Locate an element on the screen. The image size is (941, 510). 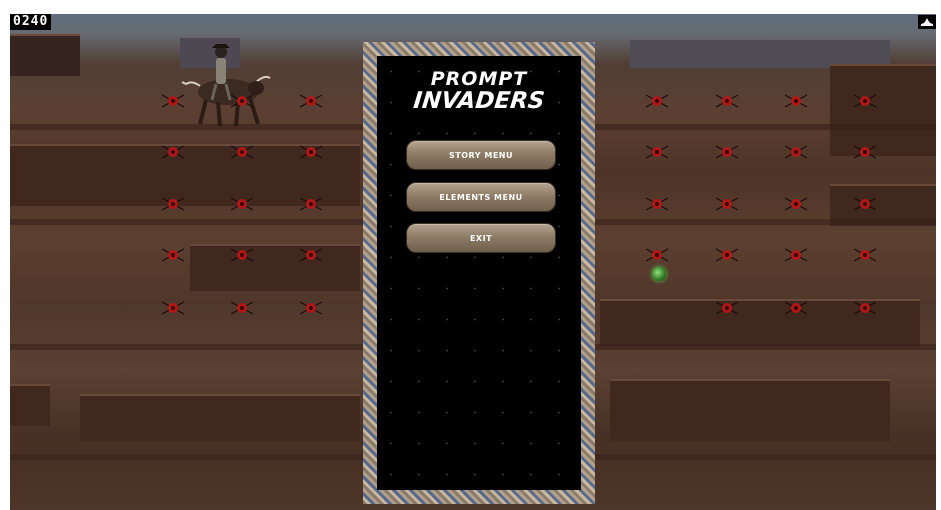
logo-line-2: INVADERS is located at coordinates (479, 101).